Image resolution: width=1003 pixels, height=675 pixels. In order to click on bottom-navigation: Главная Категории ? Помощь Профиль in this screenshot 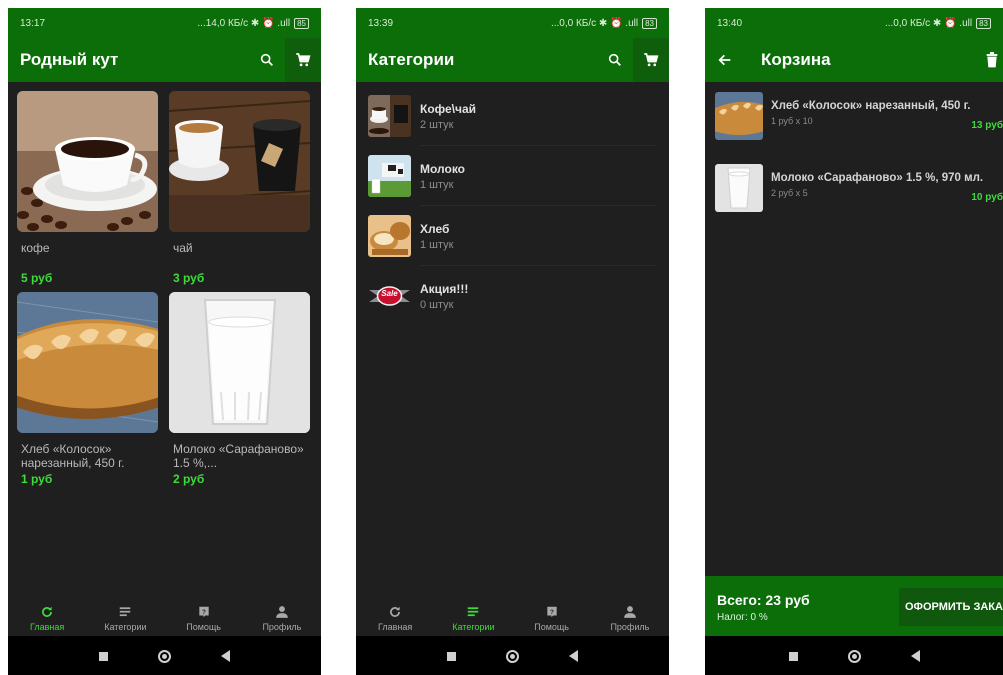, I will do `click(512, 618)`.